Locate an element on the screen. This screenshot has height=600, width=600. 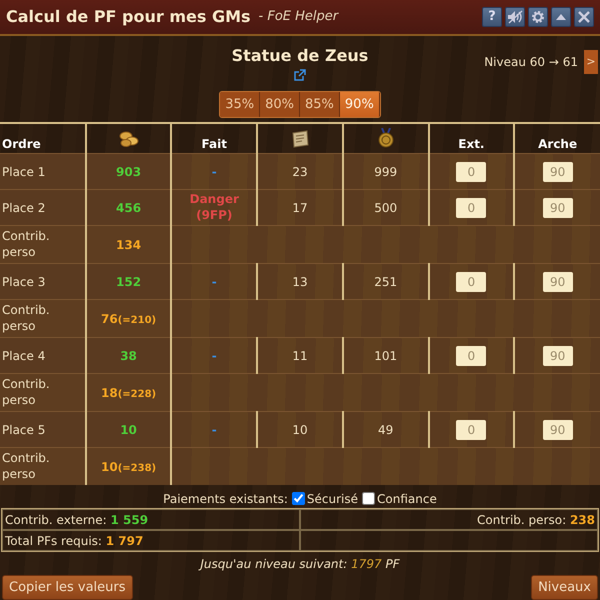
medal-count: 500 is located at coordinates (386, 207).